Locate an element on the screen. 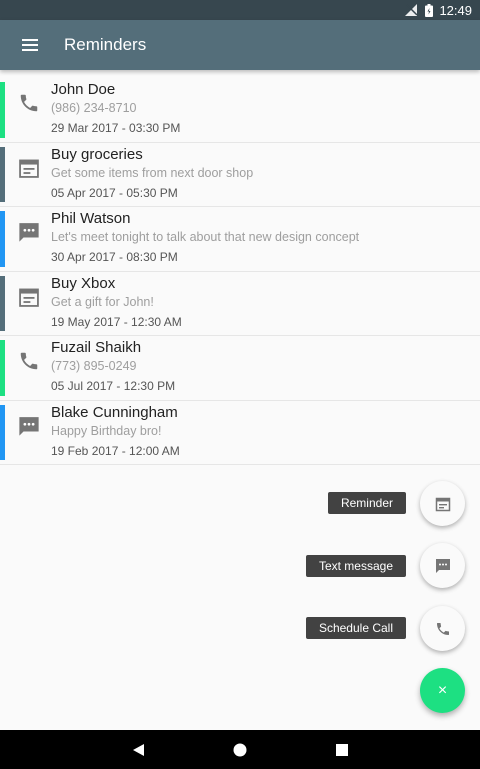  reminder-title: John Doe is located at coordinates (83, 89).